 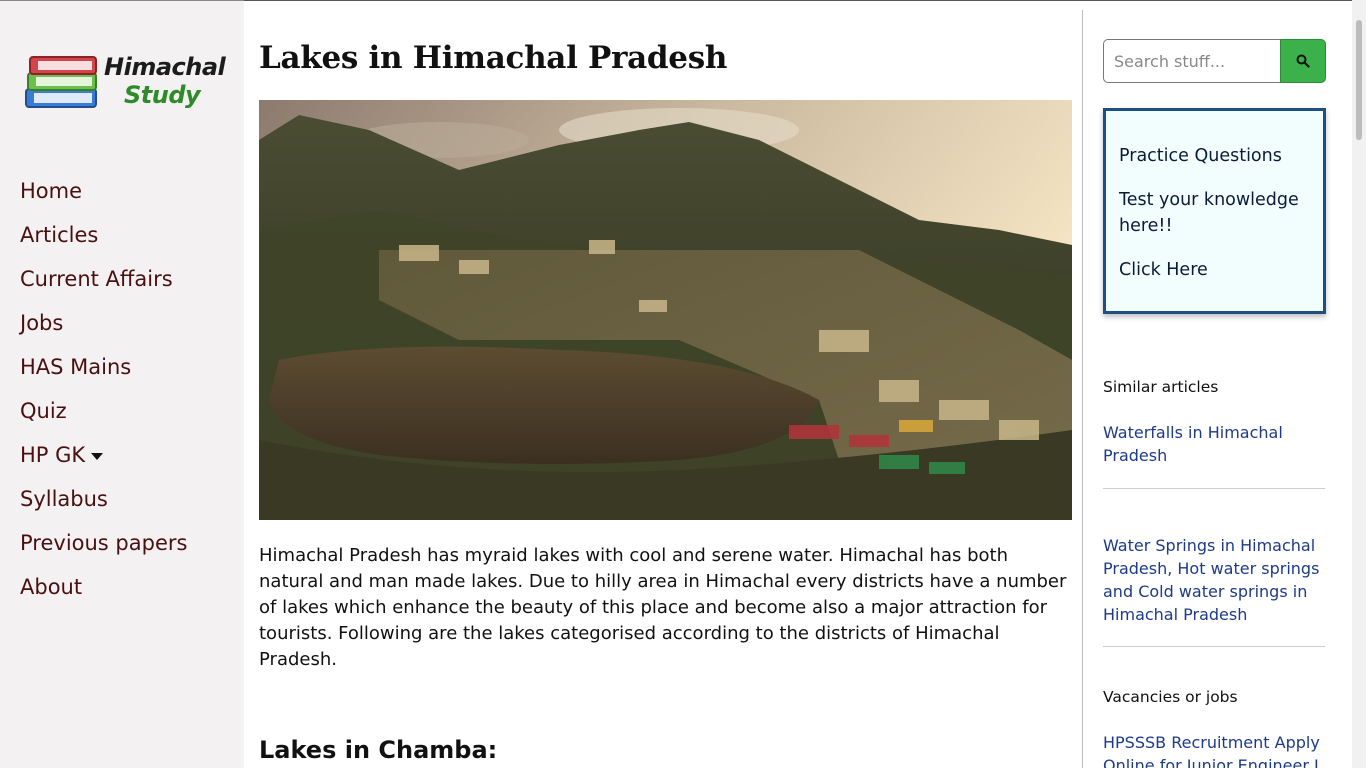 I want to click on logo-text-himachal: Himachal, so click(x=165, y=67).